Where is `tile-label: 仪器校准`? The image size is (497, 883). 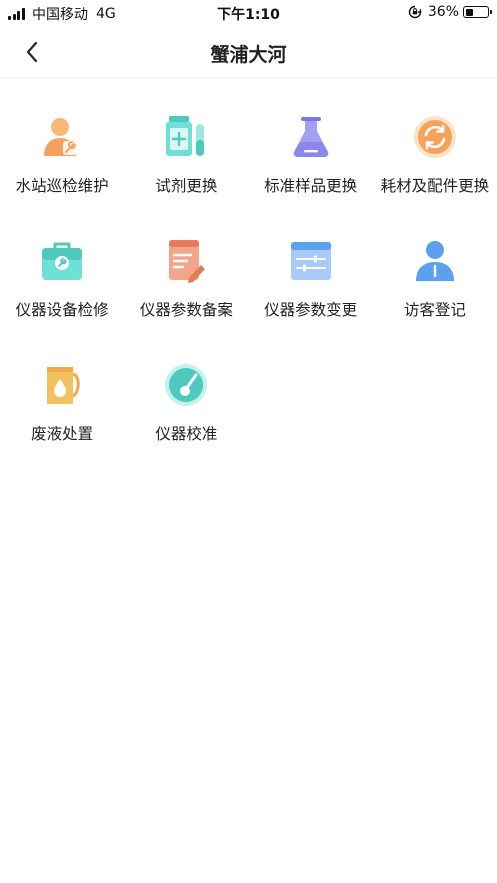
tile-label: 仪器校准 is located at coordinates (186, 434).